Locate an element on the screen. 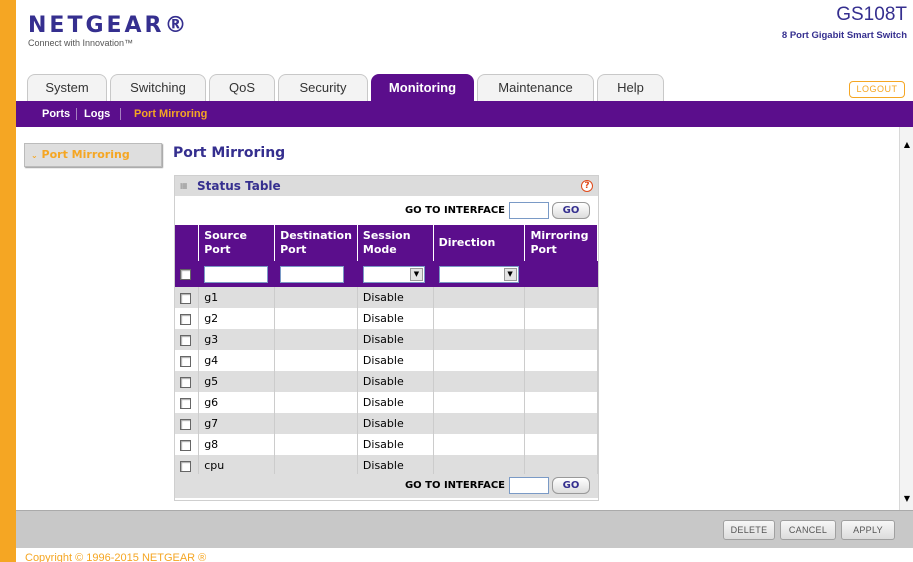 The height and width of the screenshot is (562, 913). source-port-cell: g3 is located at coordinates (237, 339).